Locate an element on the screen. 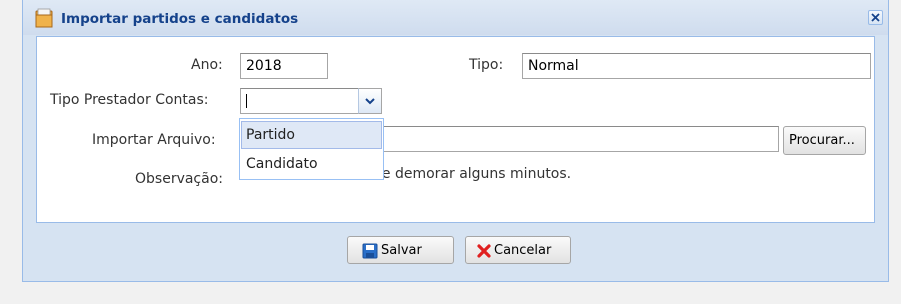  tipo-prestador-trigger is located at coordinates (370, 101).